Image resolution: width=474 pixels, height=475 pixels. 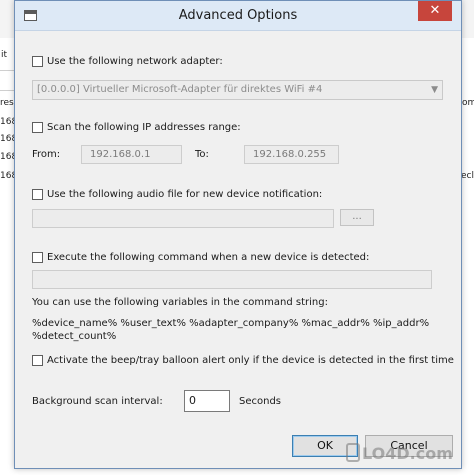 I want to click on command-field, so click(x=232, y=279).